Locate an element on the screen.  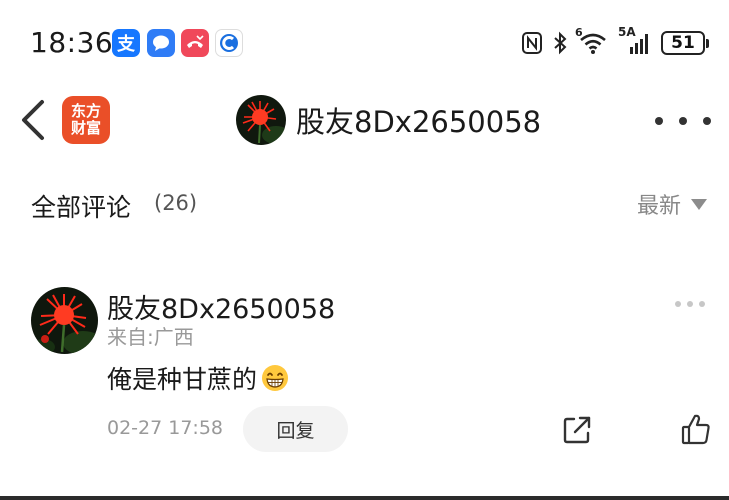
share-button is located at coordinates (577, 430).